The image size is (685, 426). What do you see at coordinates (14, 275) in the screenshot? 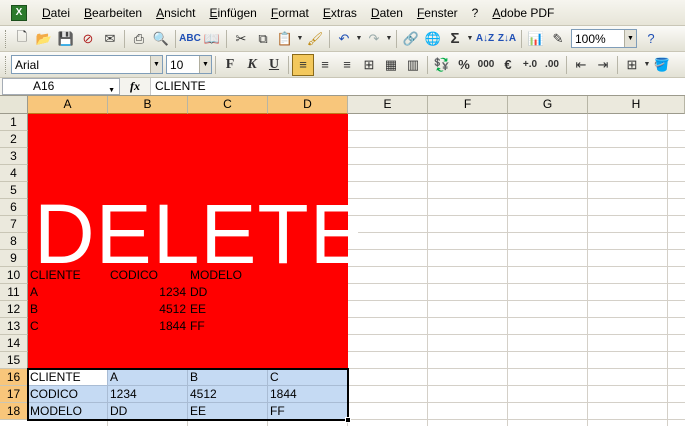
I see `row-header: 10` at bounding box center [14, 275].